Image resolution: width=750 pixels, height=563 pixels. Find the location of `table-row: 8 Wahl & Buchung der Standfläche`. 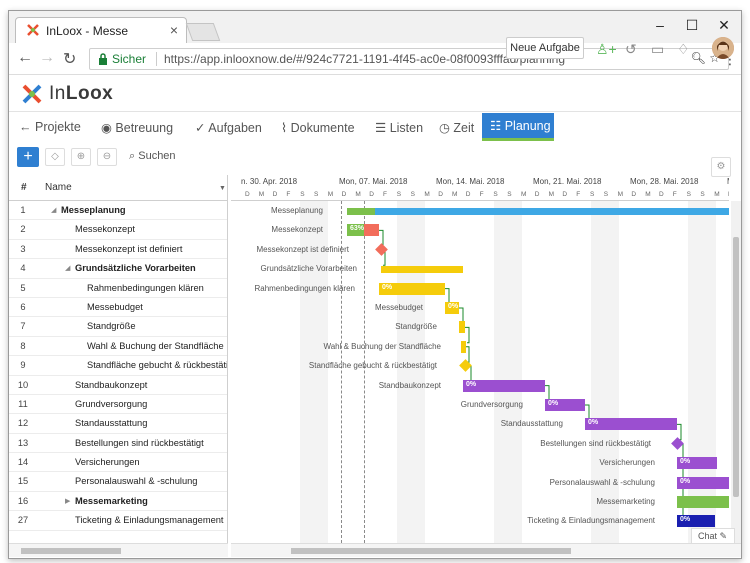

table-row: 8 Wahl & Buchung der Standfläche is located at coordinates (118, 347).